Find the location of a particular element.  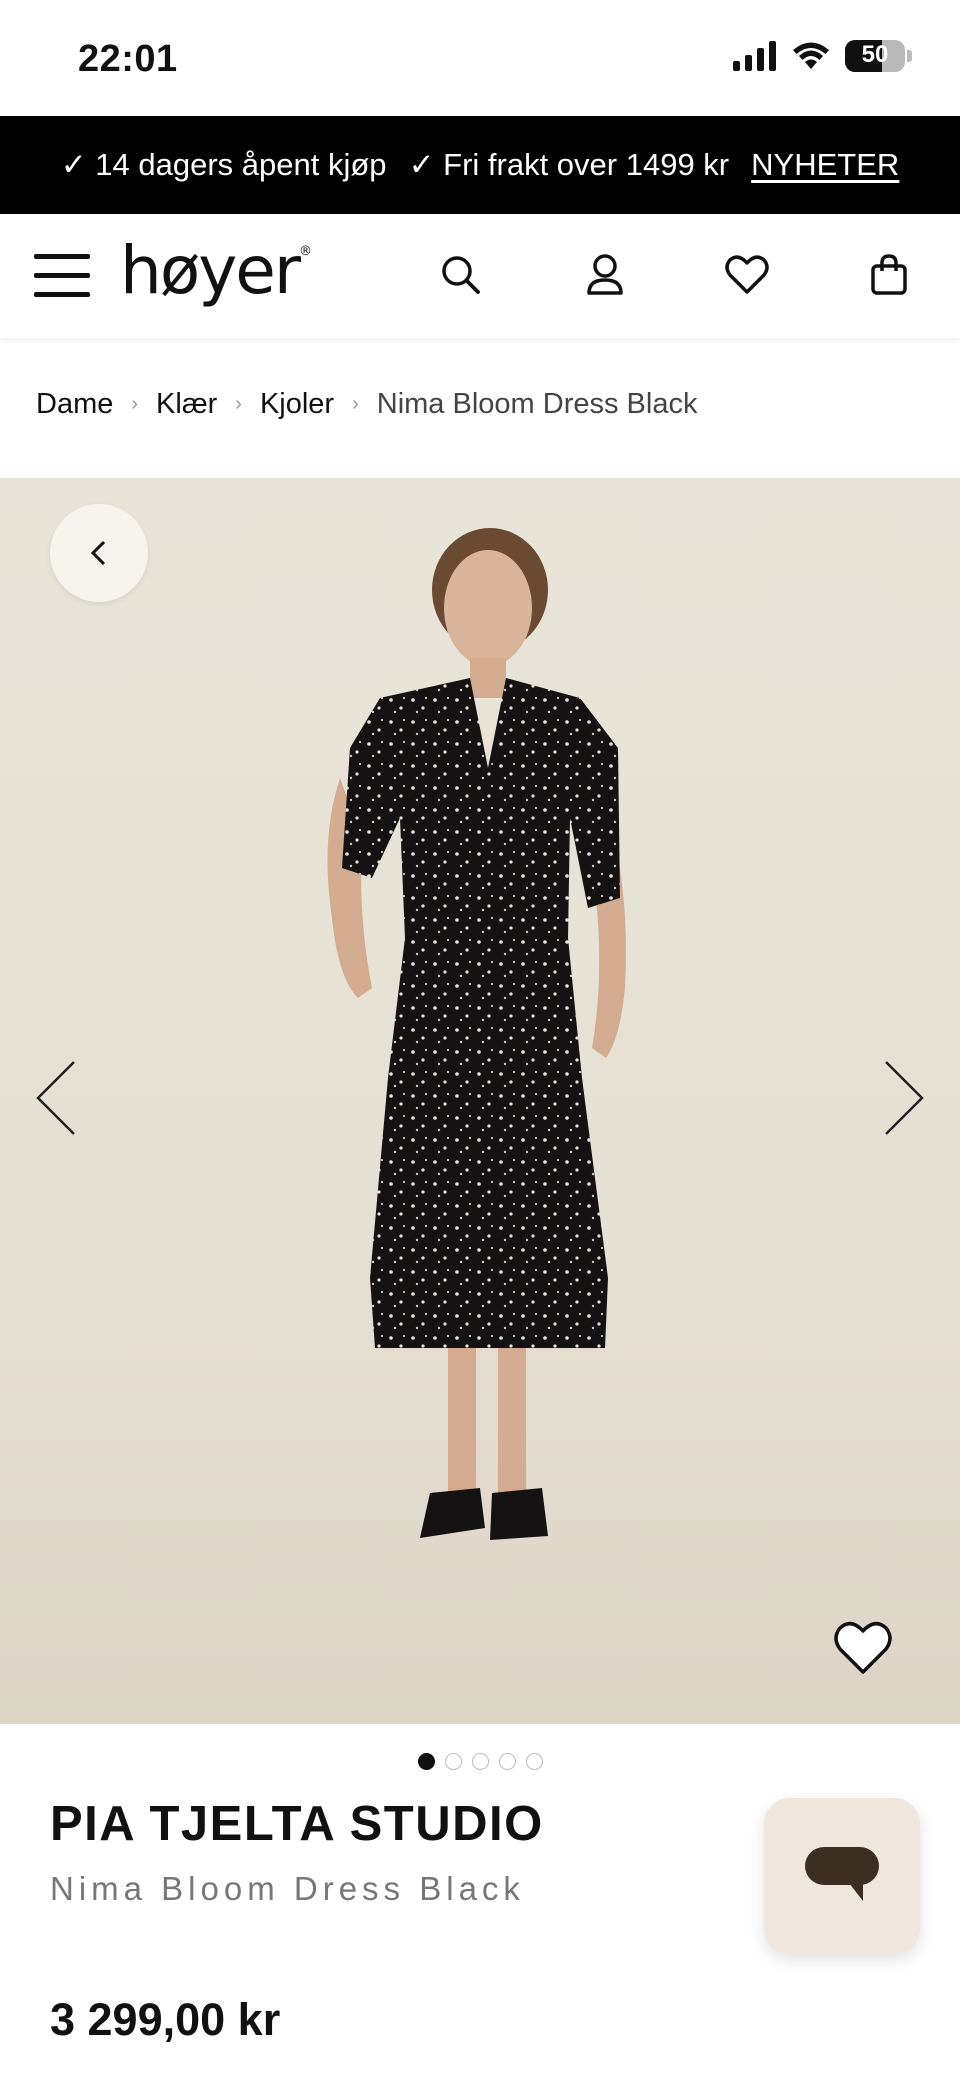

back-button is located at coordinates (99, 553).